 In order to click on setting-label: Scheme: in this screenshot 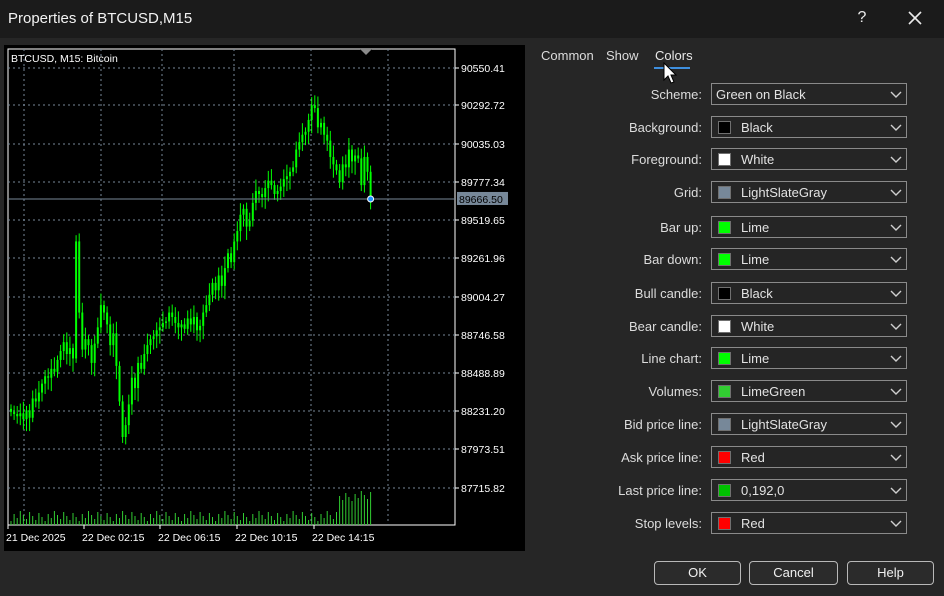, I will do `click(676, 94)`.